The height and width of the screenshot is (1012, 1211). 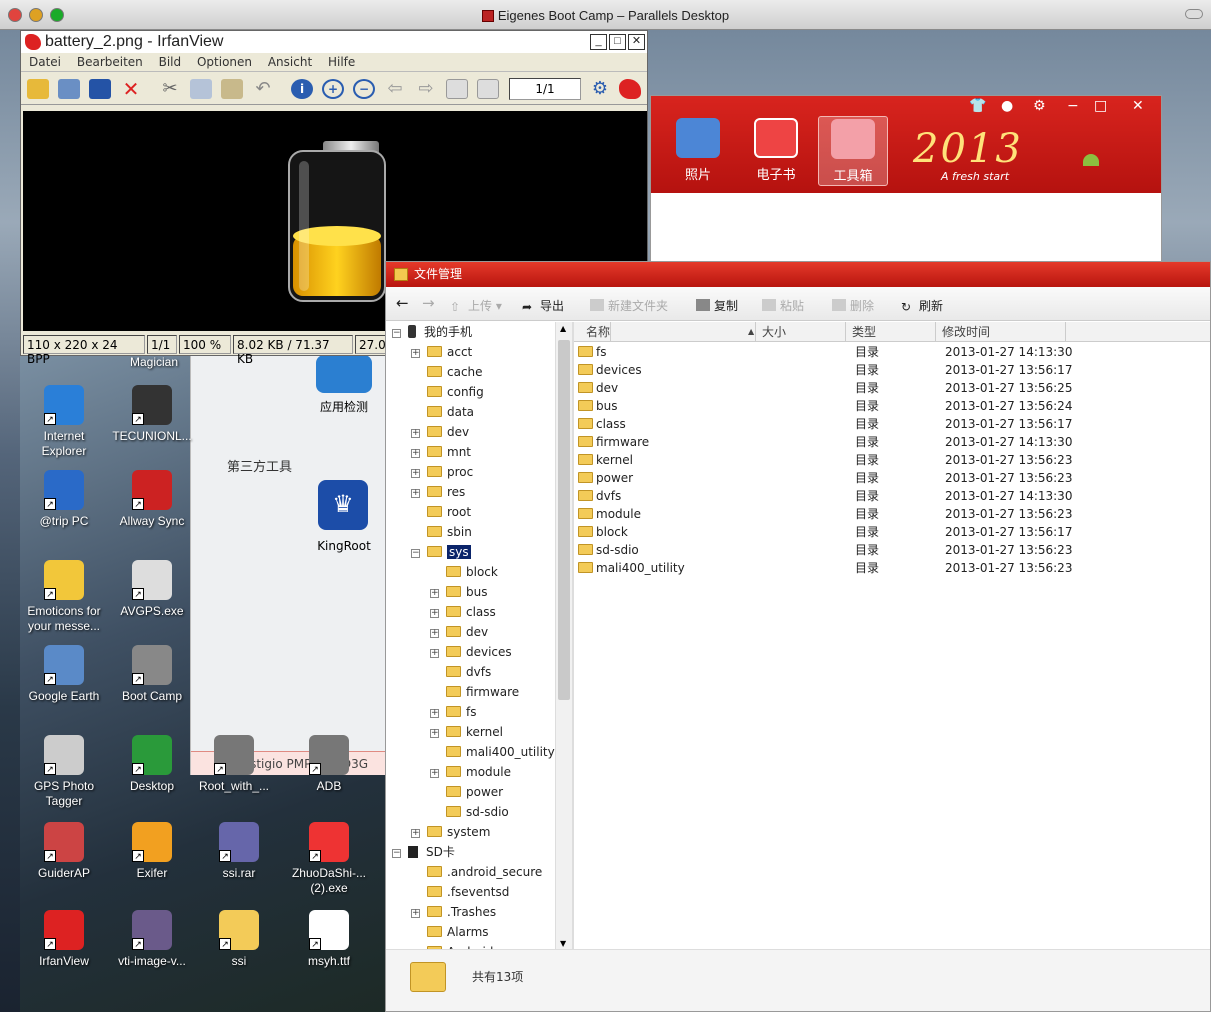 What do you see at coordinates (563, 943) in the screenshot?
I see `scroll-down-arrow: ▼` at bounding box center [563, 943].